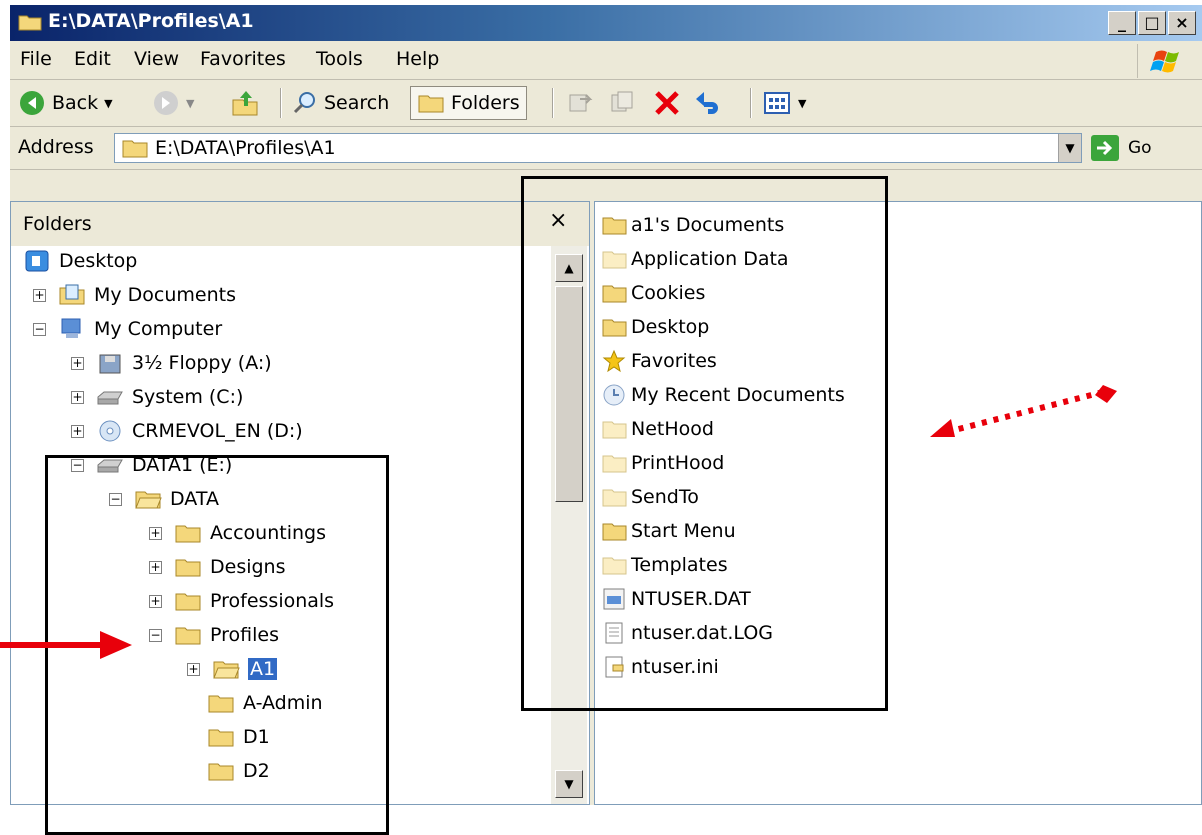 This screenshot has width=1202, height=835. What do you see at coordinates (37, 261) in the screenshot?
I see `desktop-icon` at bounding box center [37, 261].